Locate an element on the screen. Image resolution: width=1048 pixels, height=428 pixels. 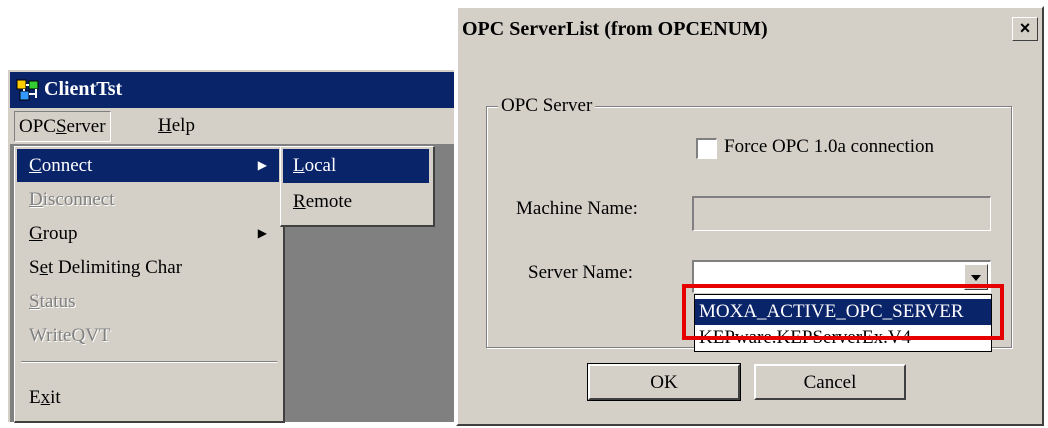
group-label: OPC Server is located at coordinates (547, 106).